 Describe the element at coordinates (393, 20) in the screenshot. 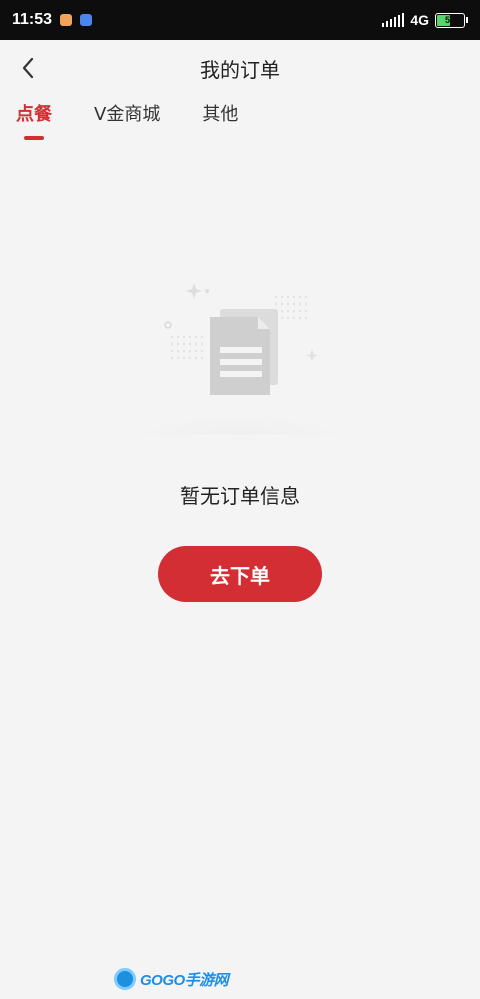

I see `signal-icon` at that location.